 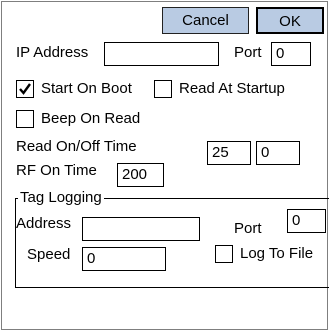 I want to click on tag-logging-legend: Tag Logging, so click(x=61, y=198).